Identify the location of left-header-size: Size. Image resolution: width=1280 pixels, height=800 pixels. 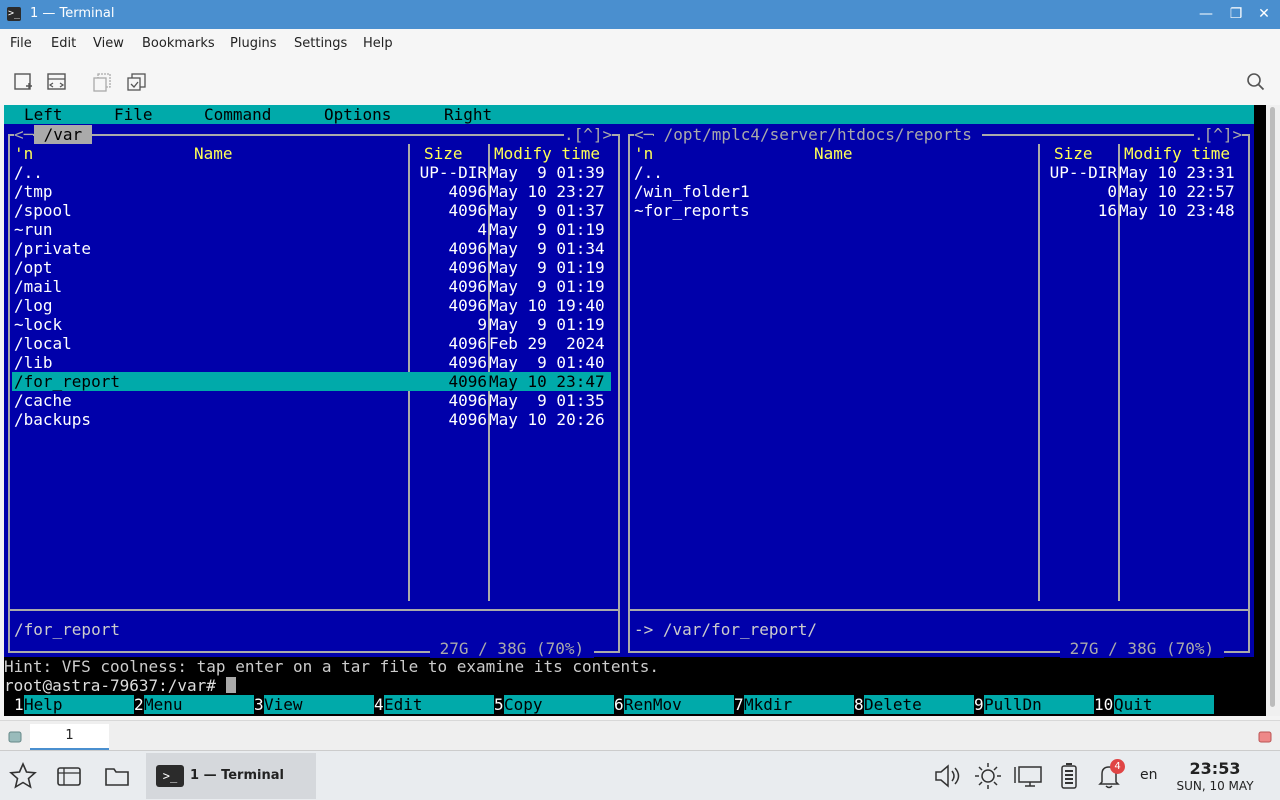
(443, 153).